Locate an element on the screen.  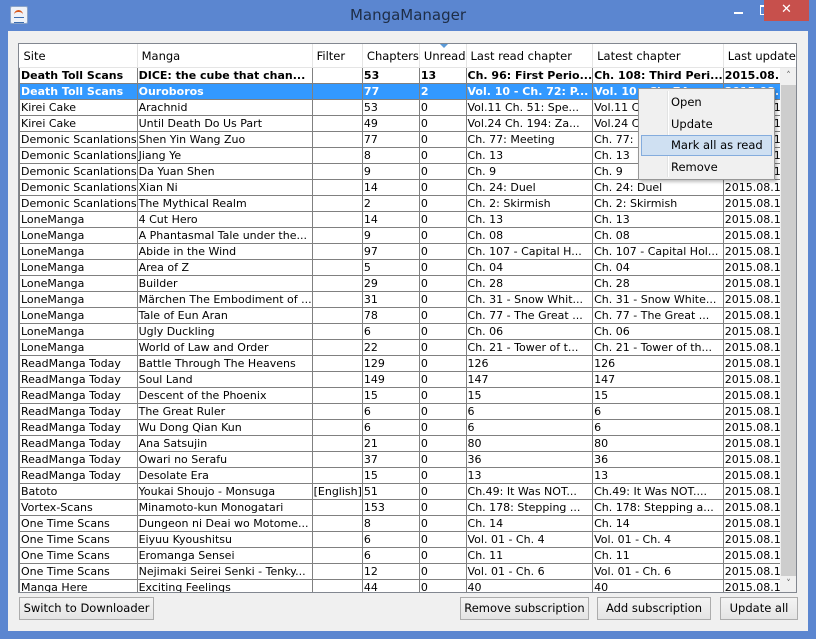
context-menu-update: Update is located at coordinates (706, 124).